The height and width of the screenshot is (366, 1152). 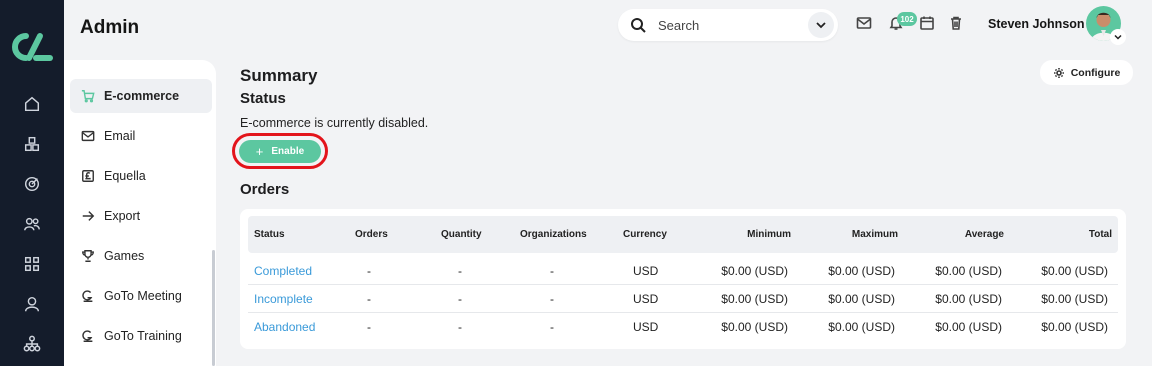 What do you see at coordinates (283, 271) in the screenshot?
I see `status-link-completed: Completed` at bounding box center [283, 271].